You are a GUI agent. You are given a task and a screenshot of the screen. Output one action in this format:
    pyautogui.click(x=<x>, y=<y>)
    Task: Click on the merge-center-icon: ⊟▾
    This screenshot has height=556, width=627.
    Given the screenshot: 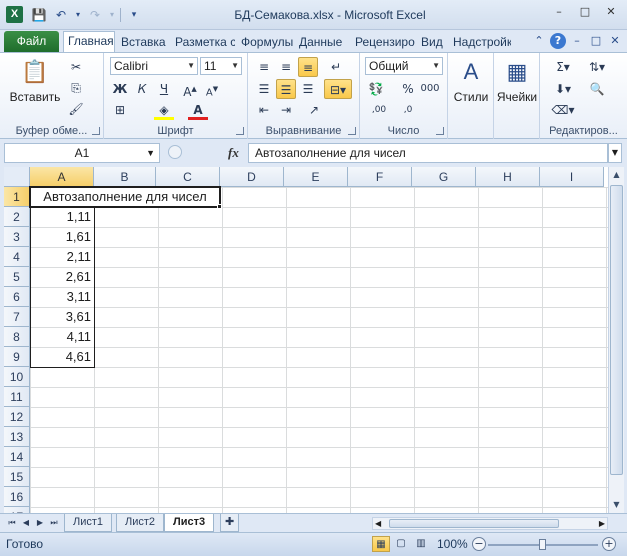 What is the action you would take?
    pyautogui.click(x=338, y=89)
    